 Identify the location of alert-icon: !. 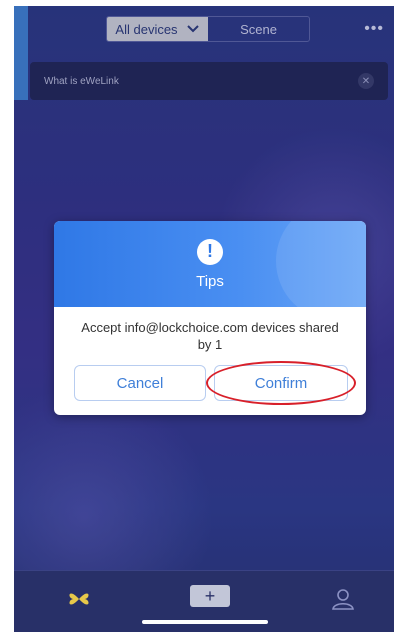
(210, 251).